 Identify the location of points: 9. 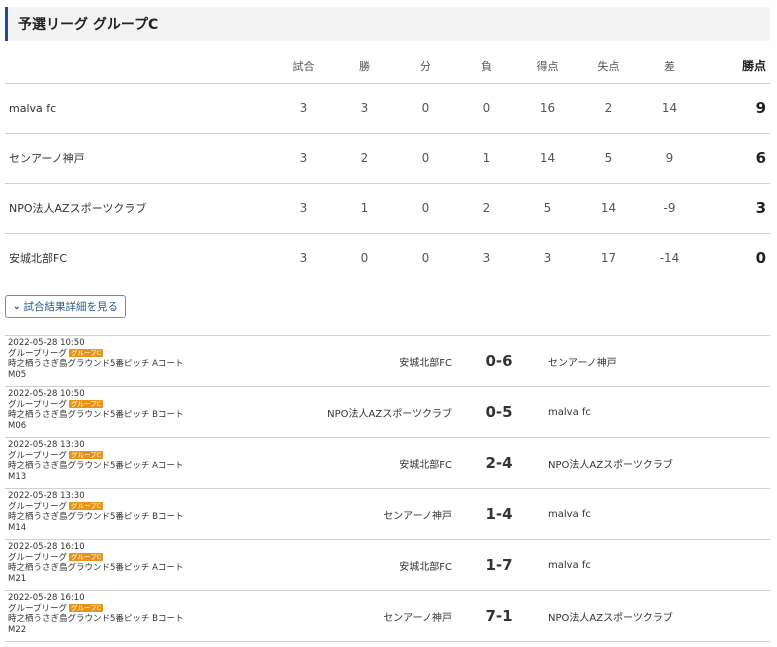
(735, 108).